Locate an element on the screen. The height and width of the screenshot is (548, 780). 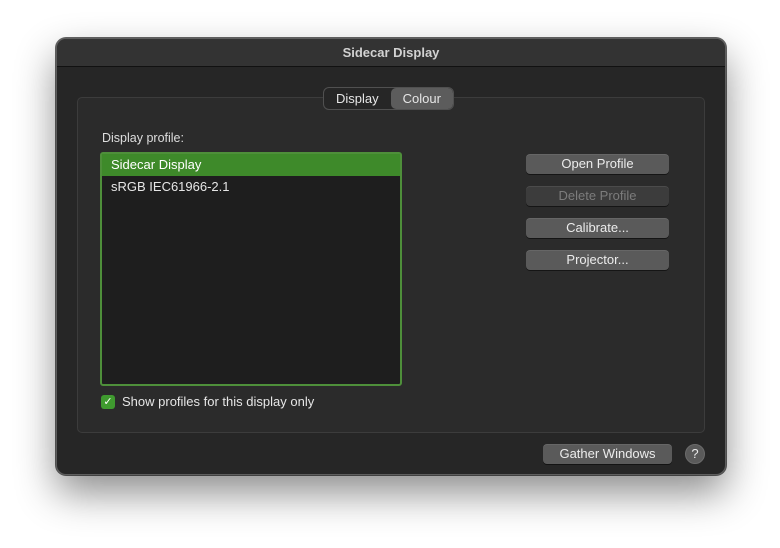
checkmark-icon: ✓ is located at coordinates (108, 401).